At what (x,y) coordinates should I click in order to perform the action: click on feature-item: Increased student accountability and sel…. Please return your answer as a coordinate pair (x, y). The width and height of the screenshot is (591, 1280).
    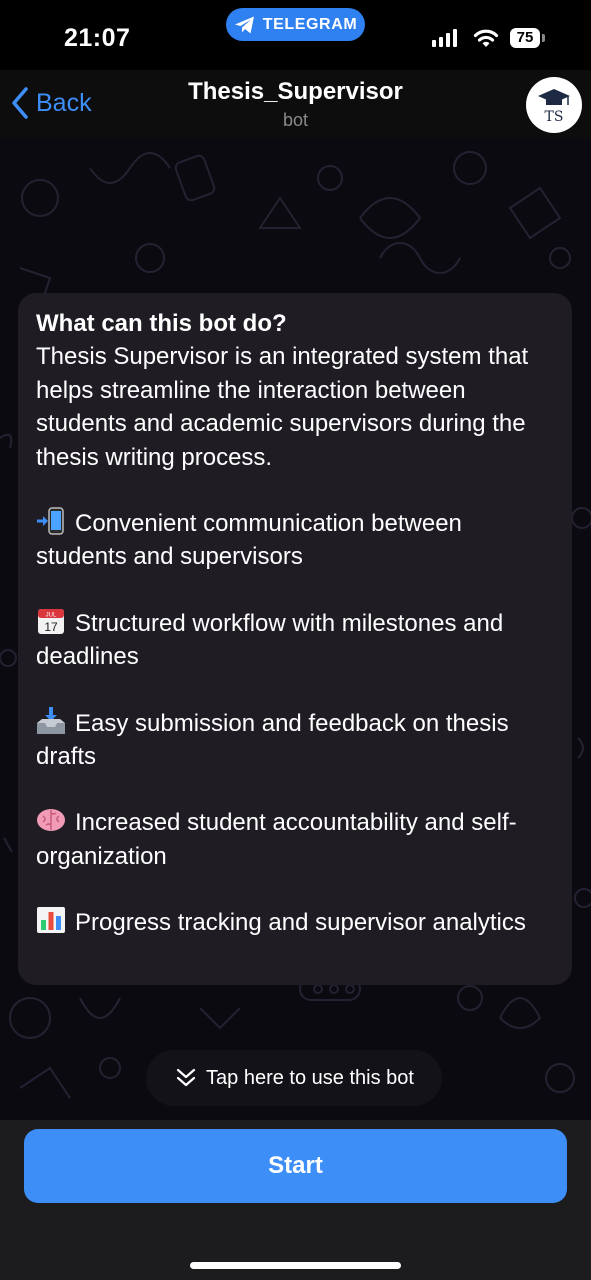
    Looking at the image, I should click on (295, 839).